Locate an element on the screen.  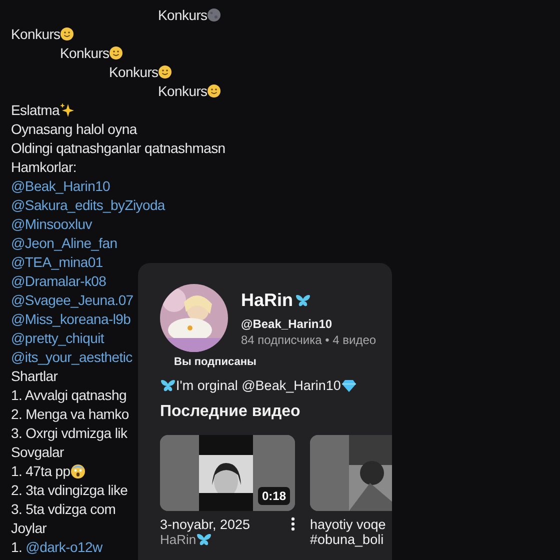
message-text: 1. Avvalgi qatnashg is located at coordinates (68, 394).